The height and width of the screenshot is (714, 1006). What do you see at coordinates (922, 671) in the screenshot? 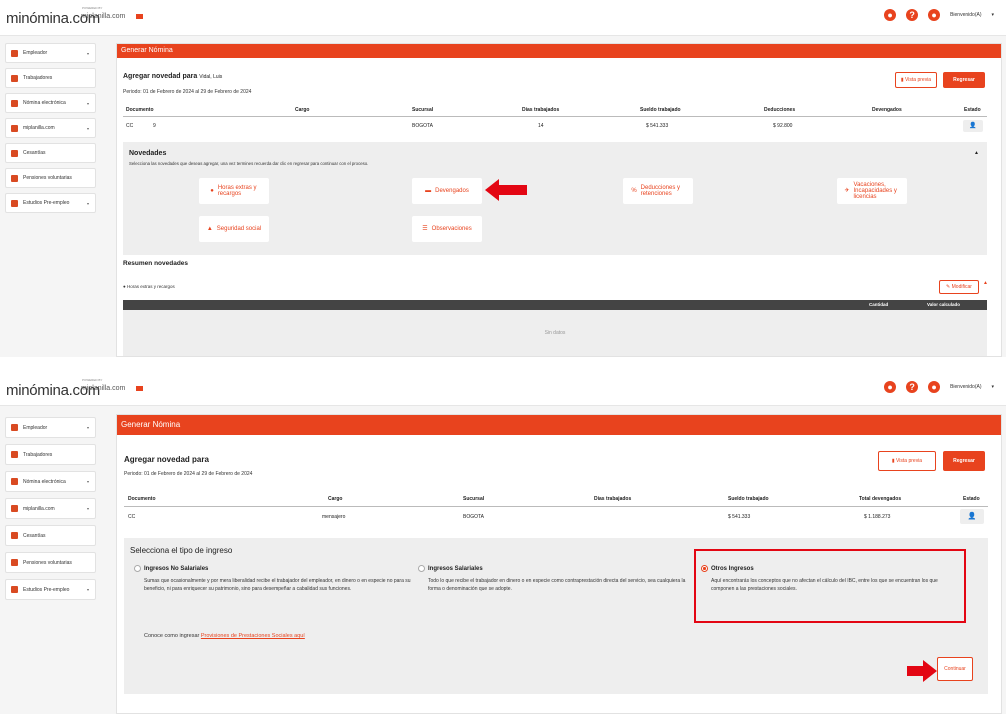
I see `red-arrow-right` at bounding box center [922, 671].